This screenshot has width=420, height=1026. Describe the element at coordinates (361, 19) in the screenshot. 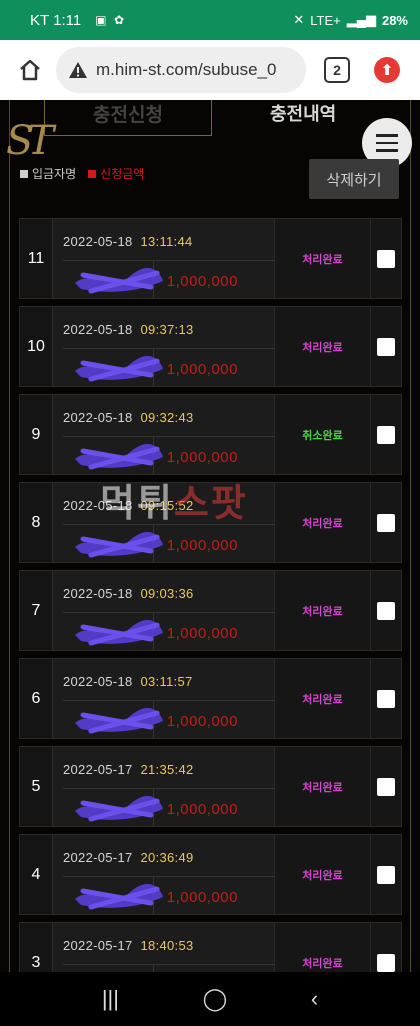

I see `signal-icon: ▂▄▆` at that location.